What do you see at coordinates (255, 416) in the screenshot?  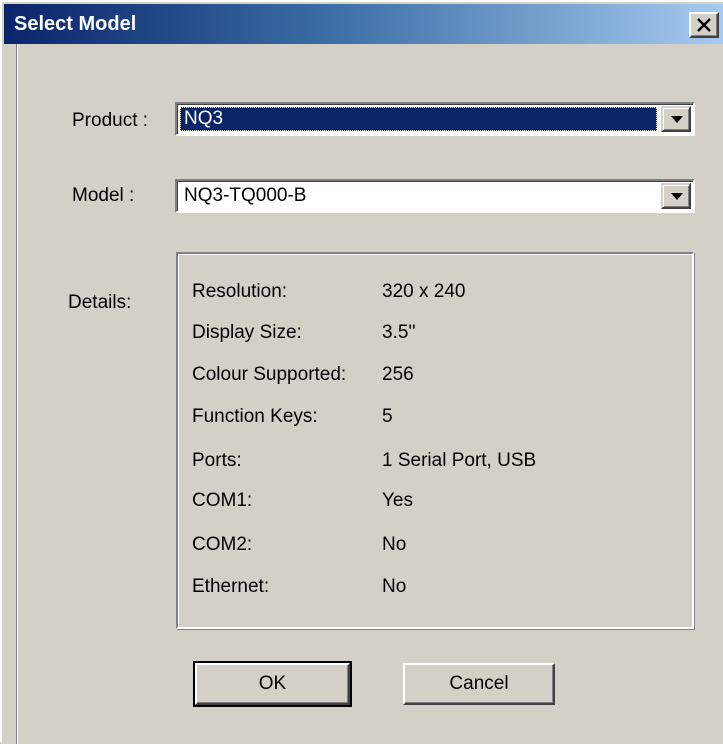 I see `detail-key: Function Keys:` at bounding box center [255, 416].